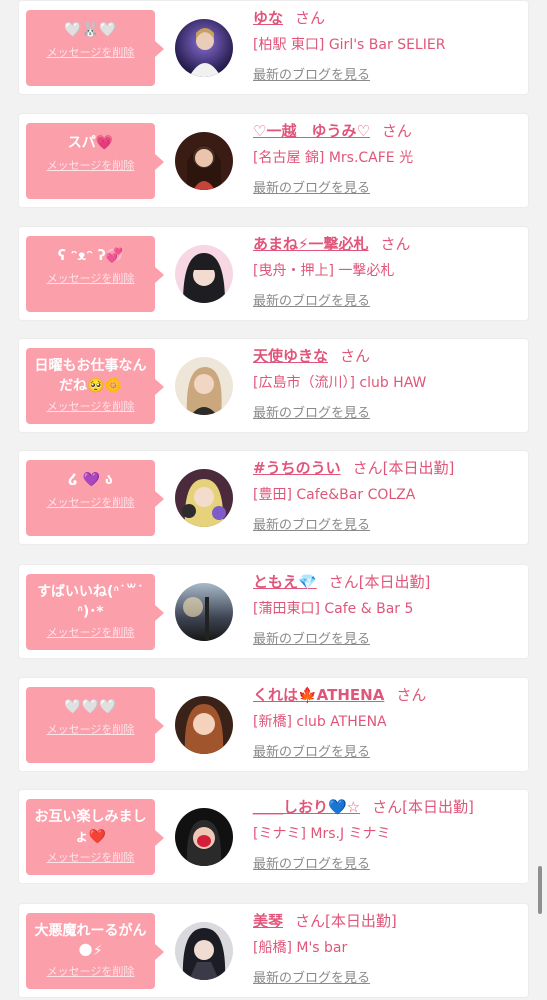 Image resolution: width=547 pixels, height=1000 pixels. I want to click on message-bubble: 大悪魔れーるがん🌑⚡ メッセージを削除, so click(95, 951).